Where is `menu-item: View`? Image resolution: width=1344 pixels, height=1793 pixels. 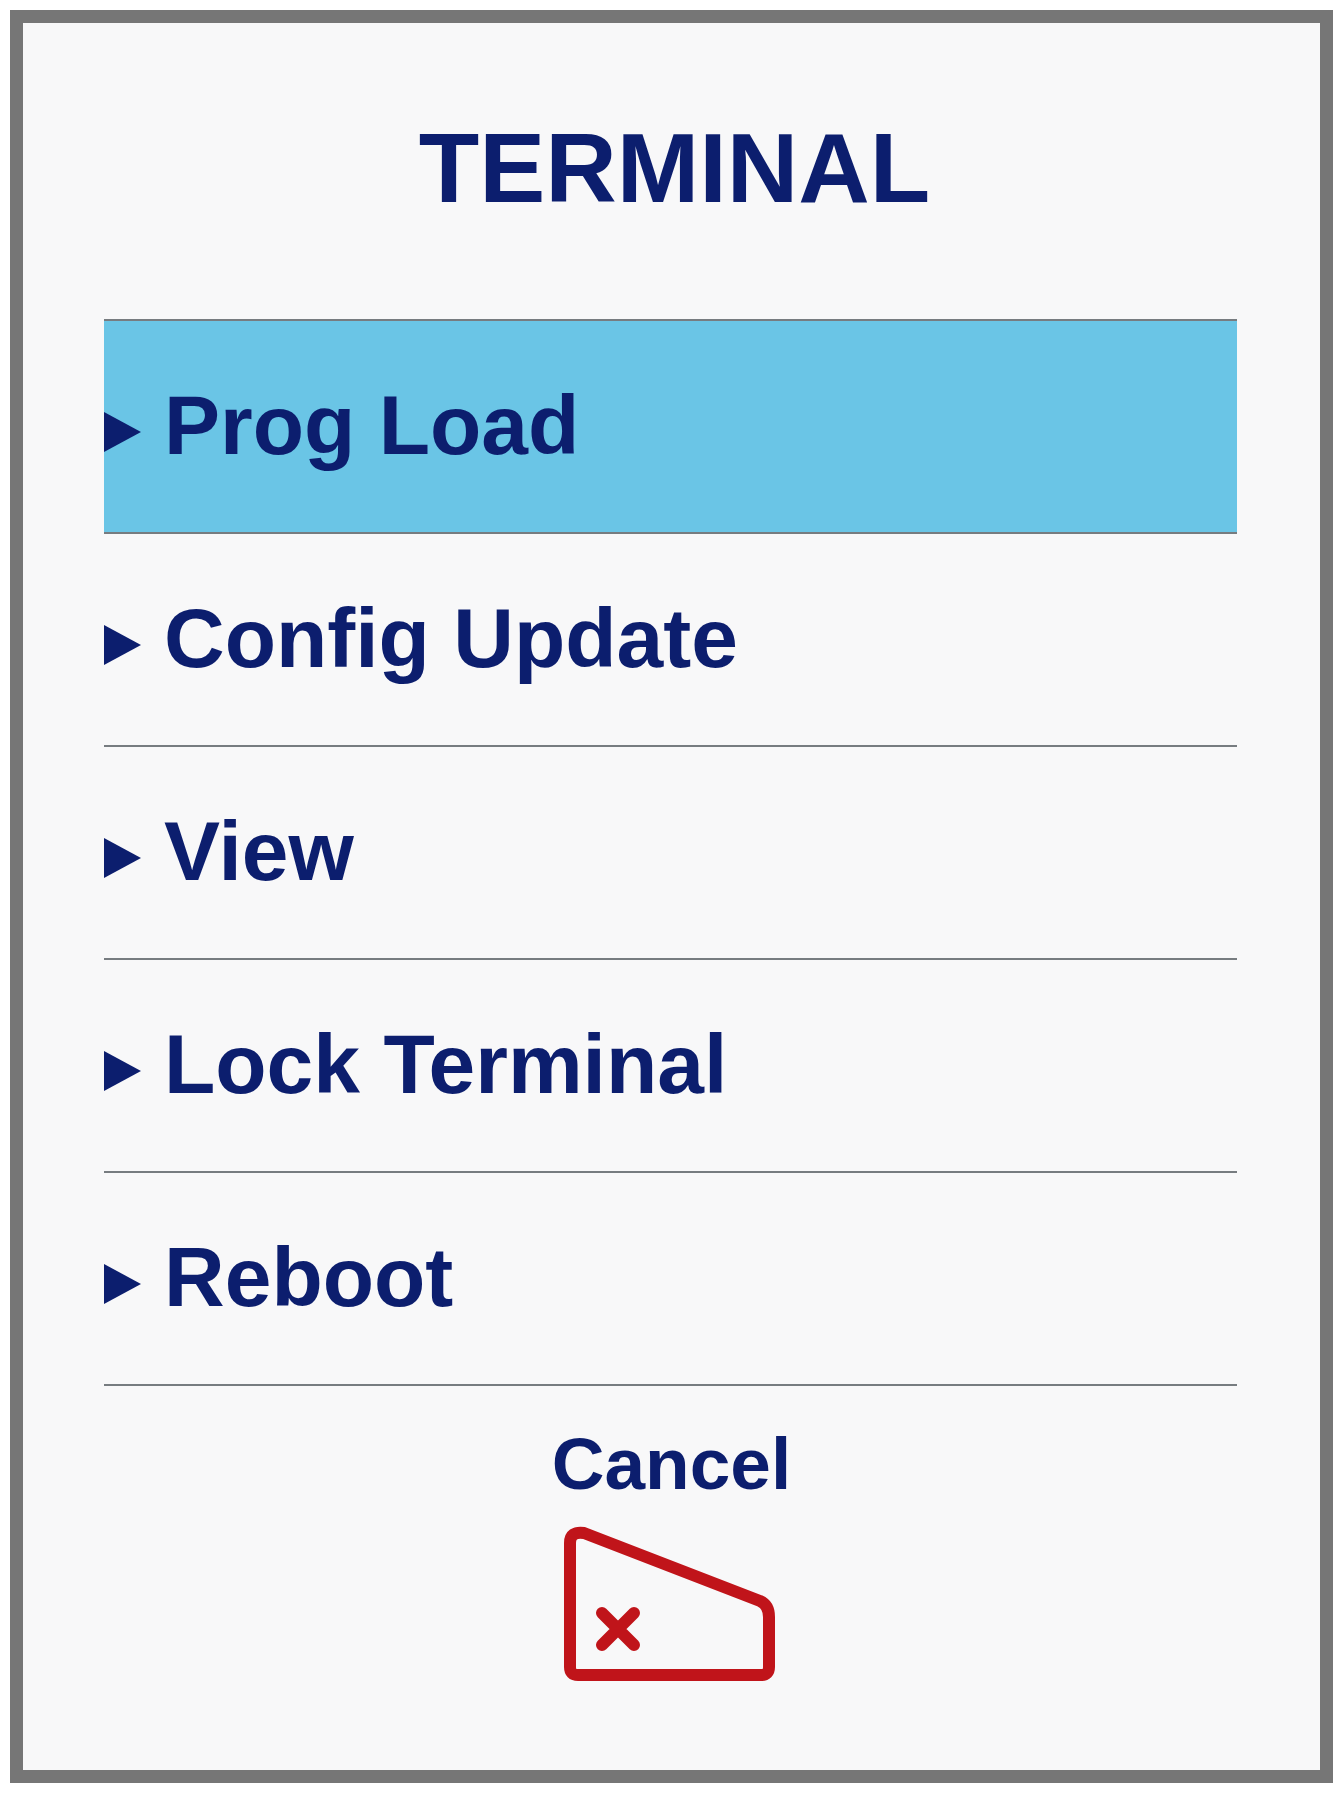 menu-item: View is located at coordinates (670, 853).